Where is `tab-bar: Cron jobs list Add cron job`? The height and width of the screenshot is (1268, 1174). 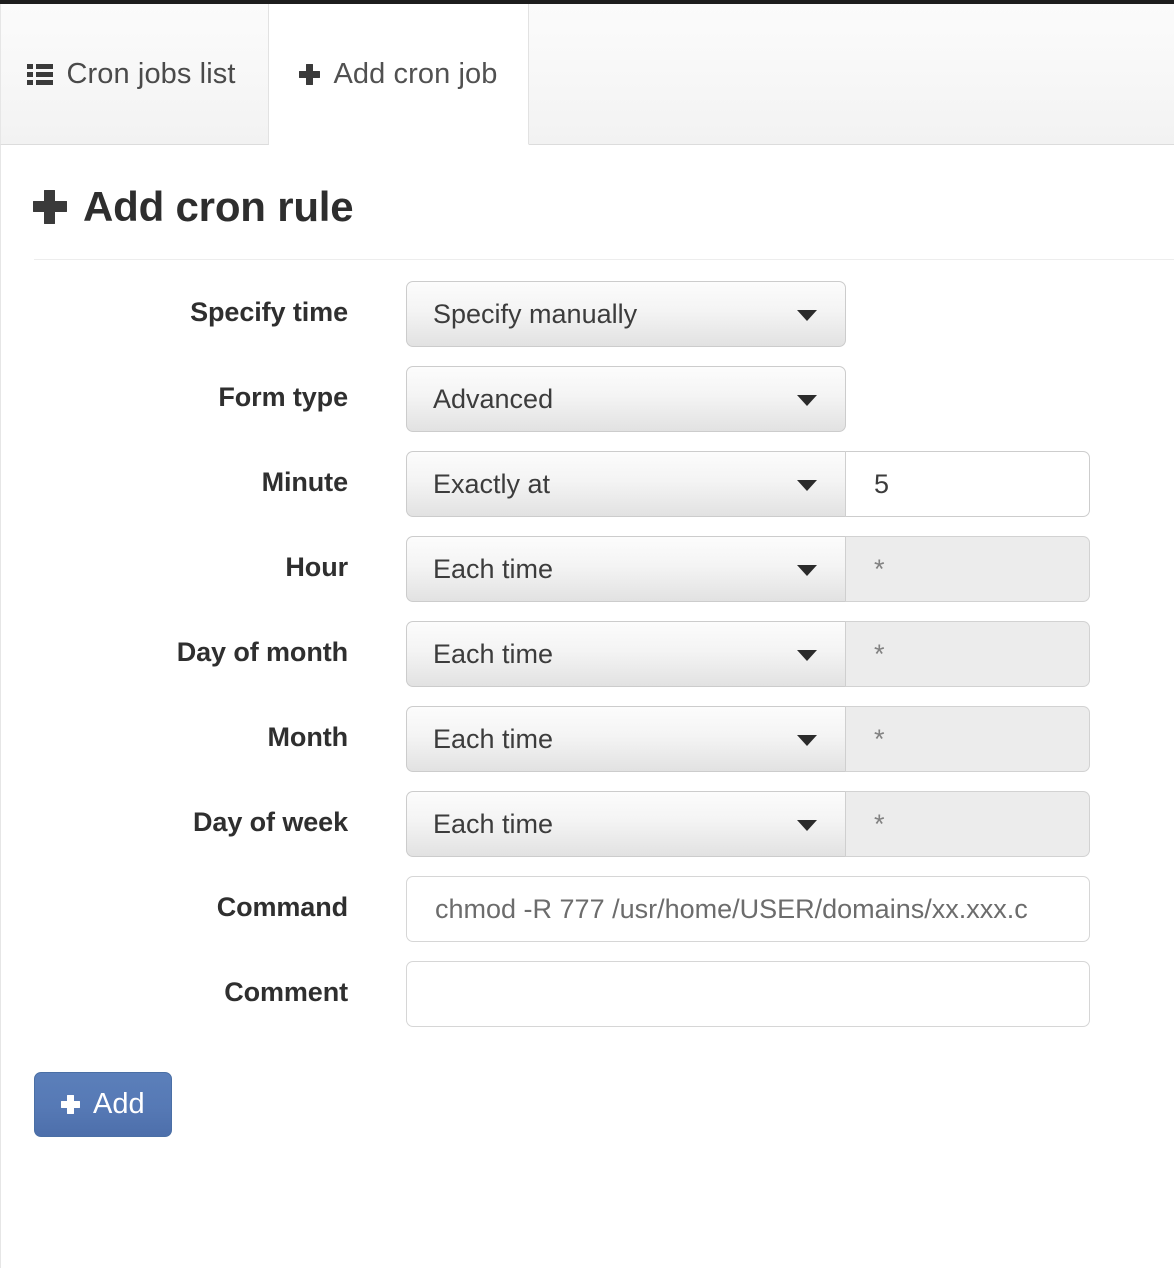
tab-bar: Cron jobs list Add cron job is located at coordinates (587, 74).